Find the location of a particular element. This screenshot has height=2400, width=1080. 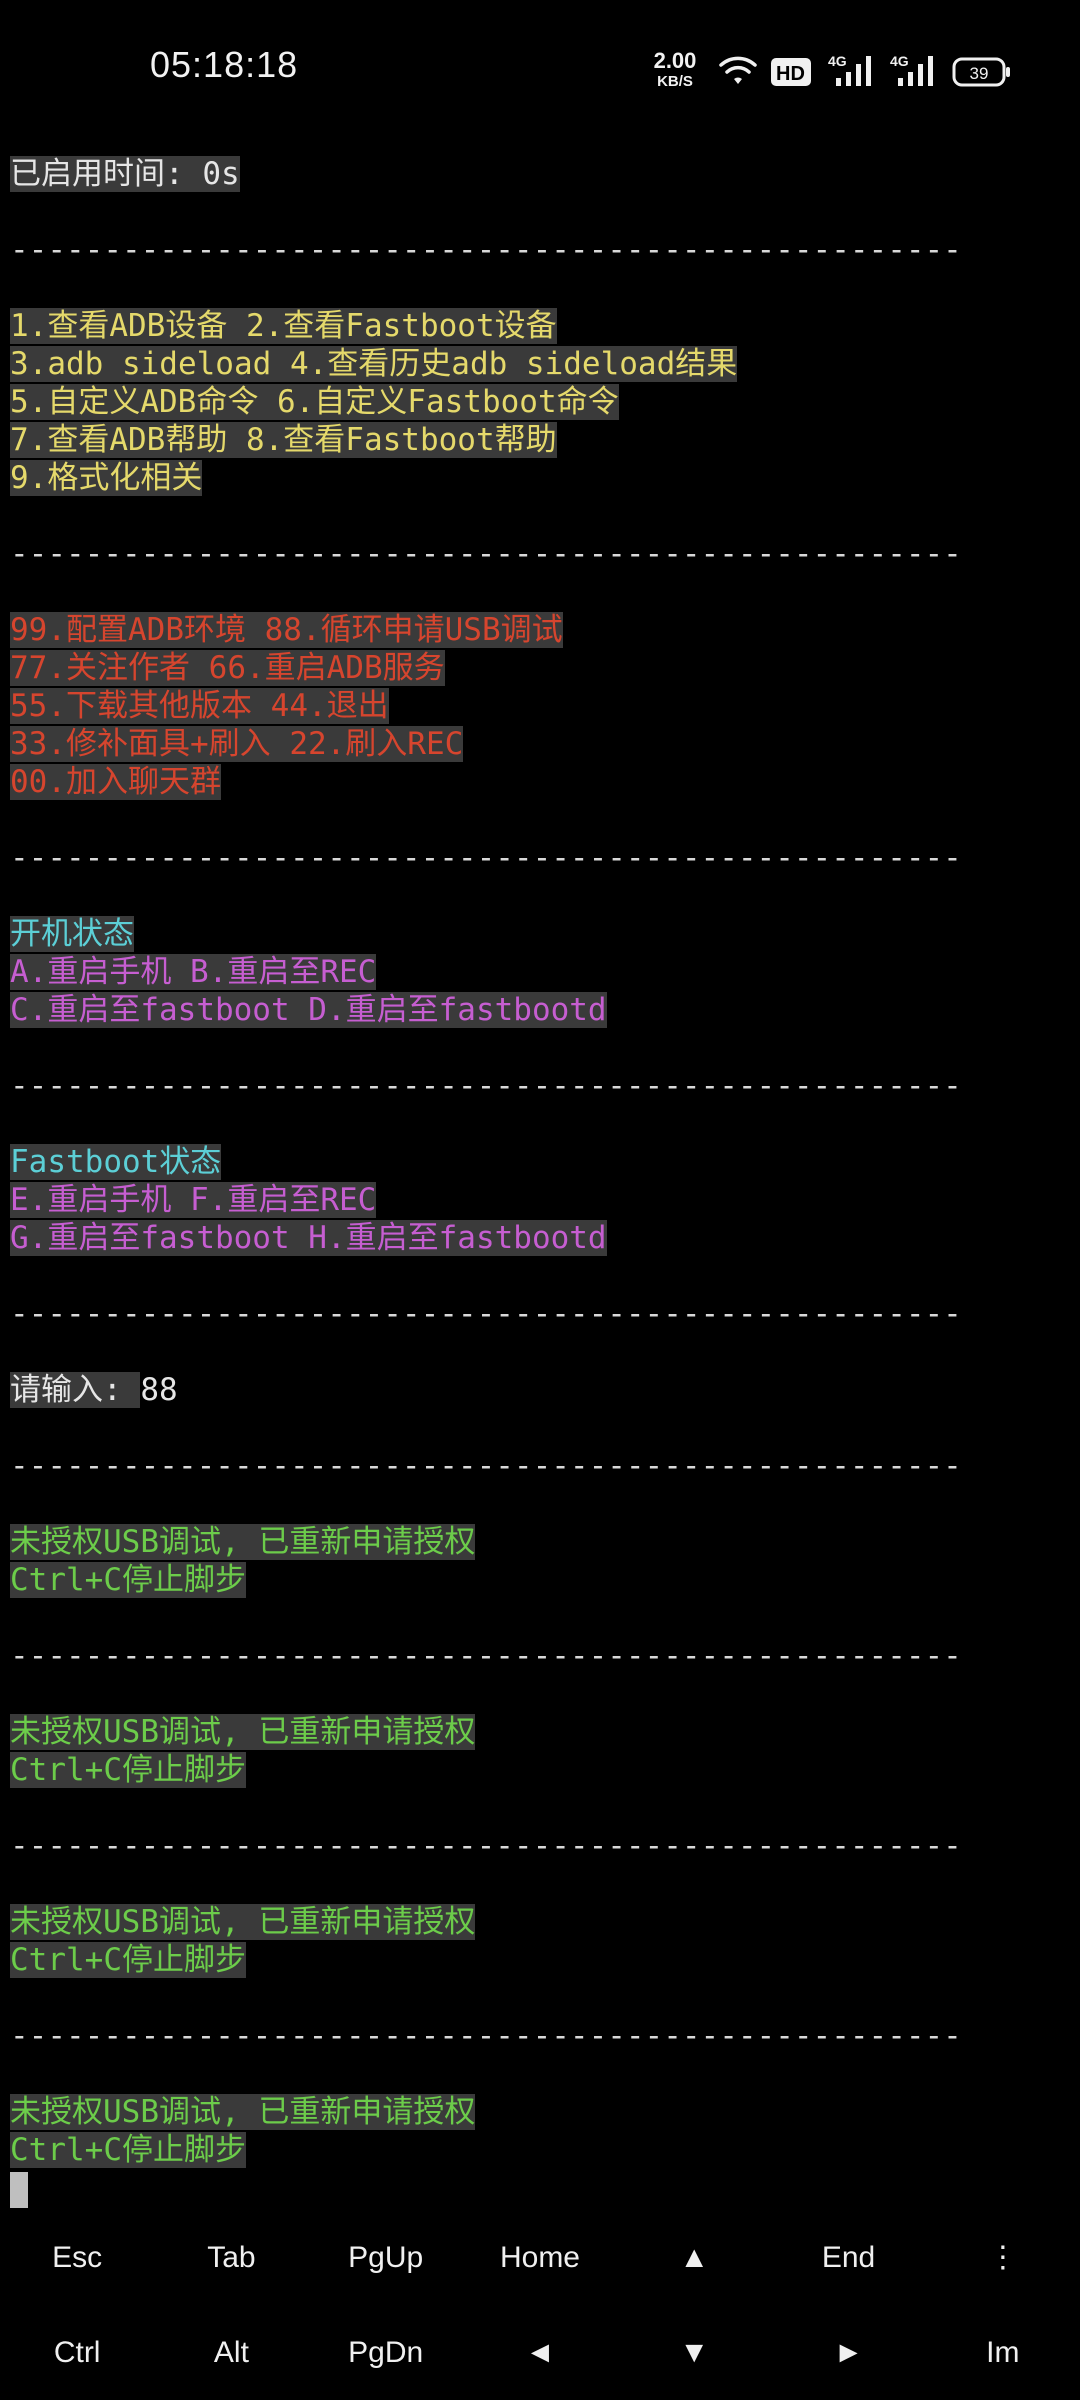

home-key: Home is located at coordinates (540, 2257).